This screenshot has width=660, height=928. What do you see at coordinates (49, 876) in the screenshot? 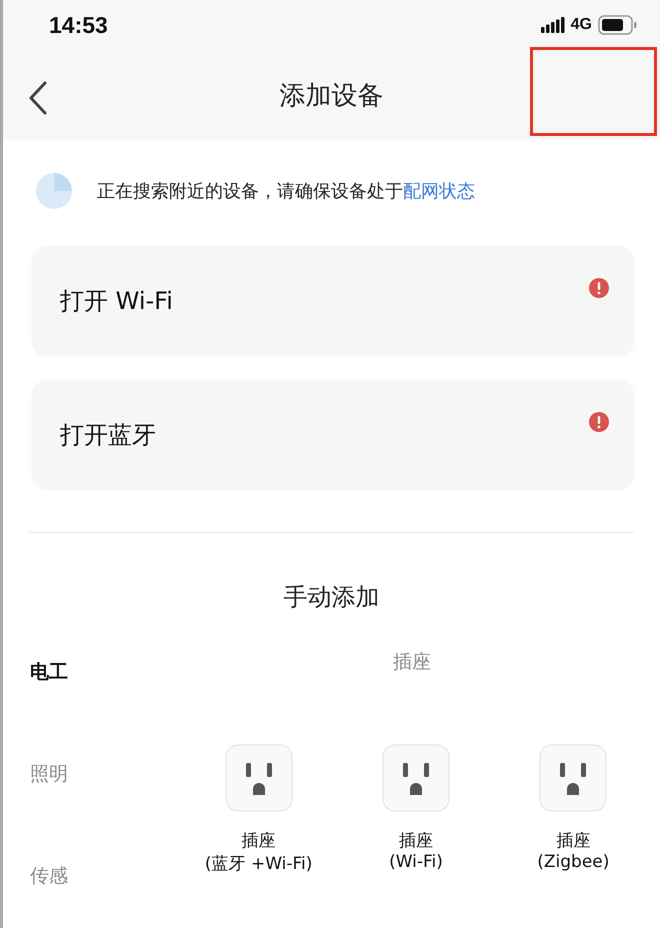
I see `category-tab: 传感` at bounding box center [49, 876].